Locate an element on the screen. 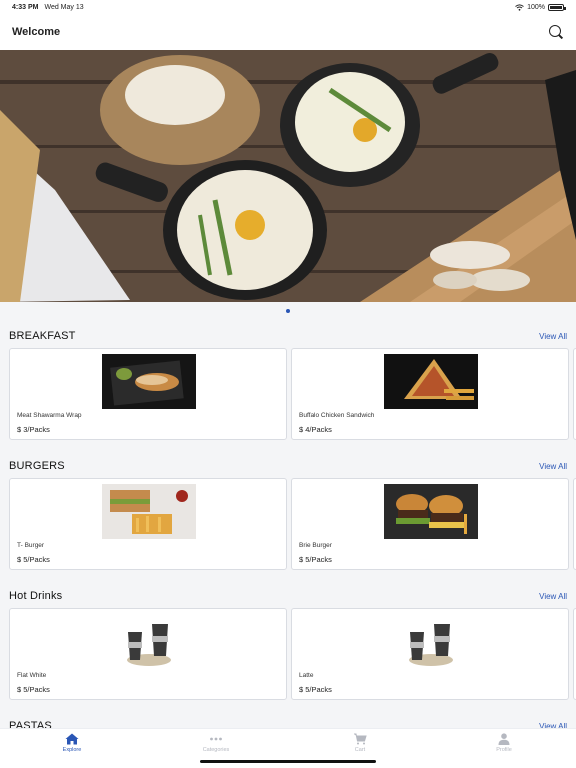 This screenshot has height=768, width=576. cart-icon is located at coordinates (360, 739).